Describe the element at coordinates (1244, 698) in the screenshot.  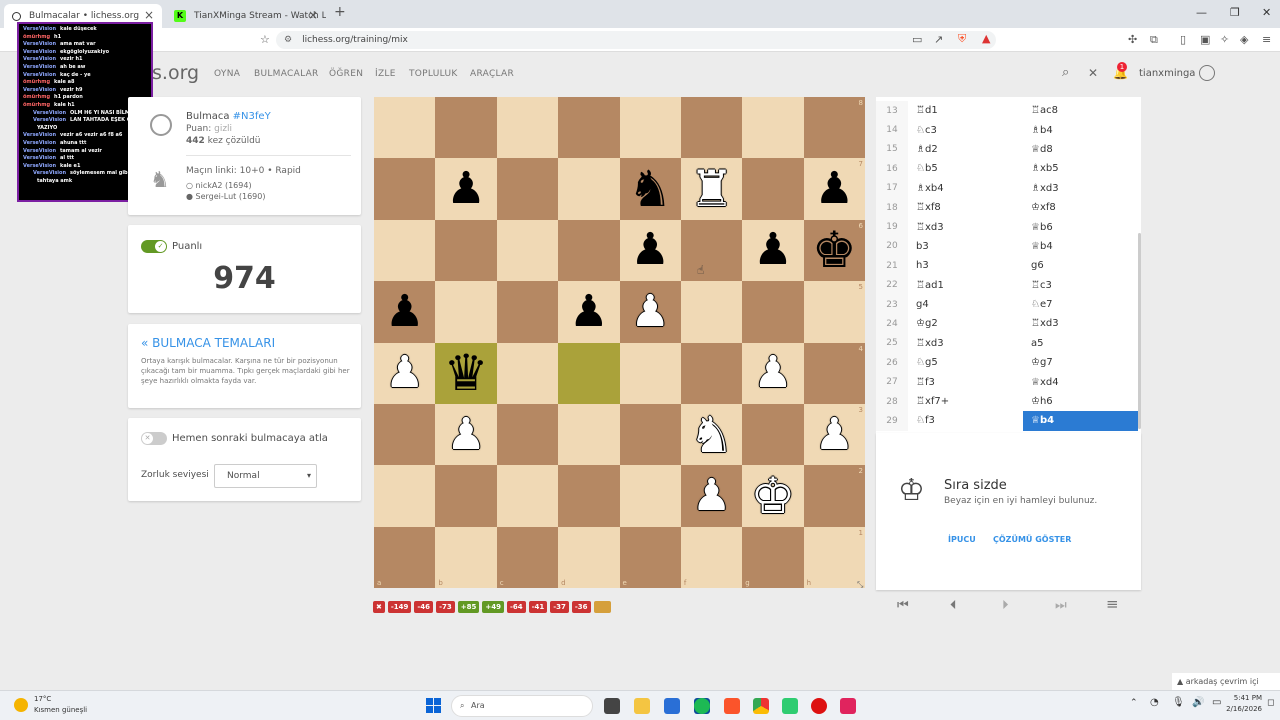
I see `clock-time: 5:41 PM` at that location.